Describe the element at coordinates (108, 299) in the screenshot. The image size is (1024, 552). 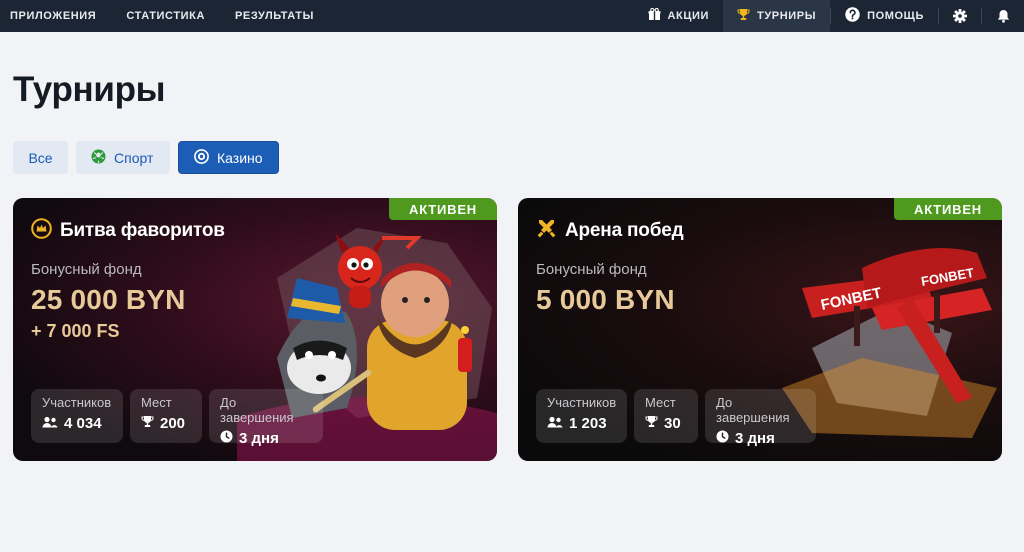
I see `prize-fund-value: 25 000 BYN` at that location.